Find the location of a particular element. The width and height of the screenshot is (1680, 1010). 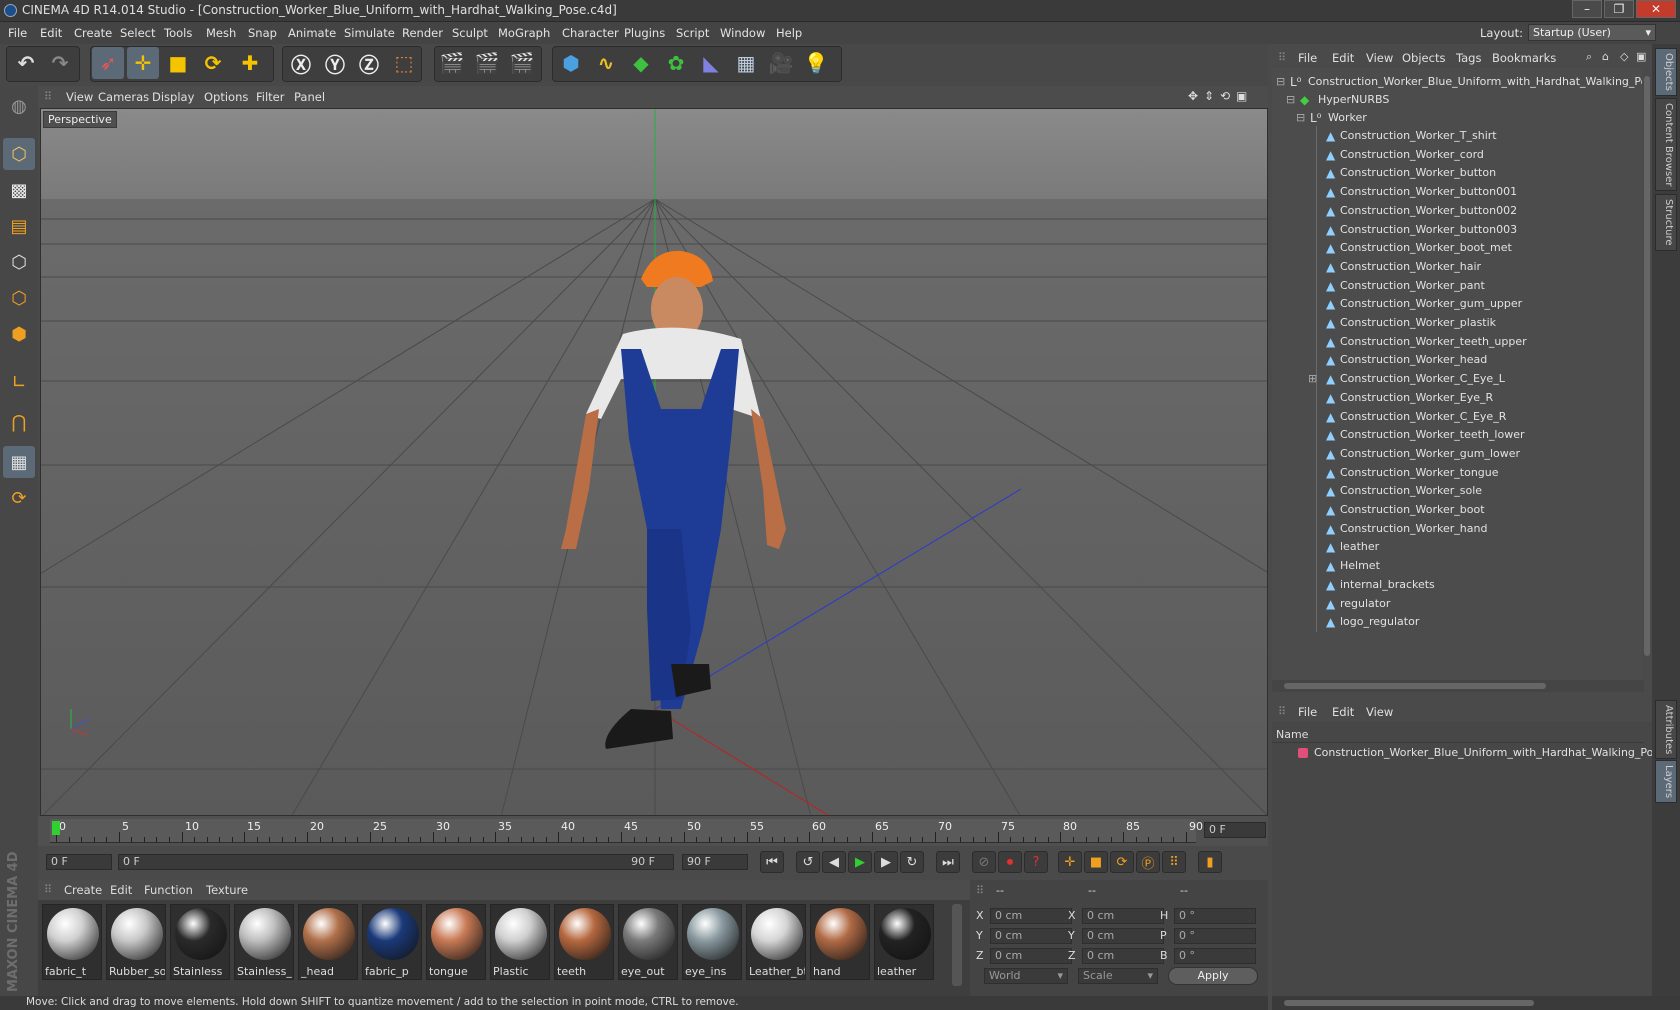

material-swatch: hand is located at coordinates (840, 942).